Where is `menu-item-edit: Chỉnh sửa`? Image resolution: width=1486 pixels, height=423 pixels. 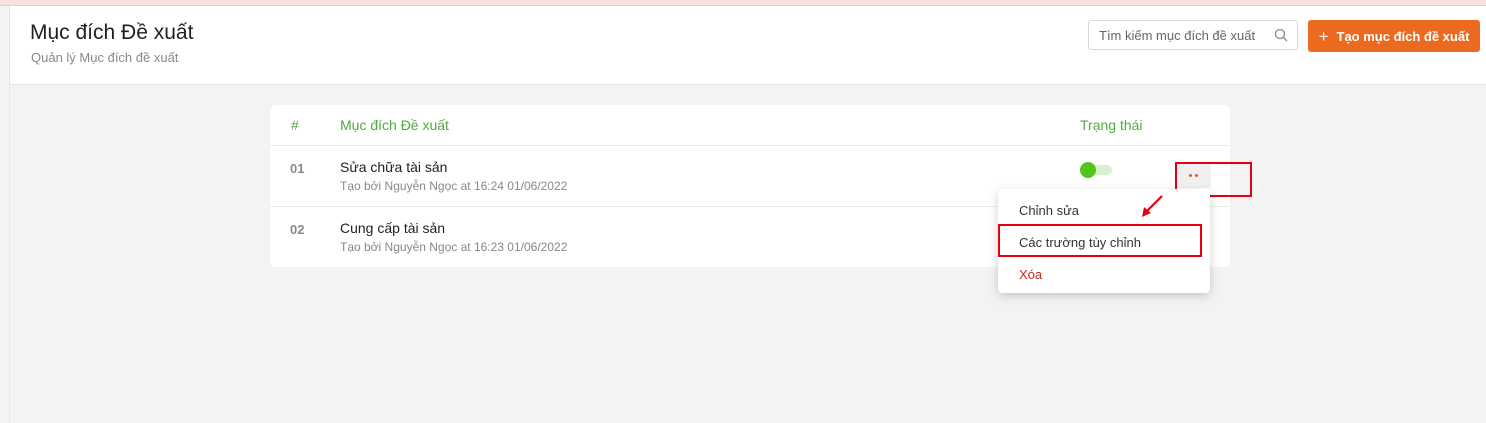 menu-item-edit: Chỉnh sửa is located at coordinates (1049, 210).